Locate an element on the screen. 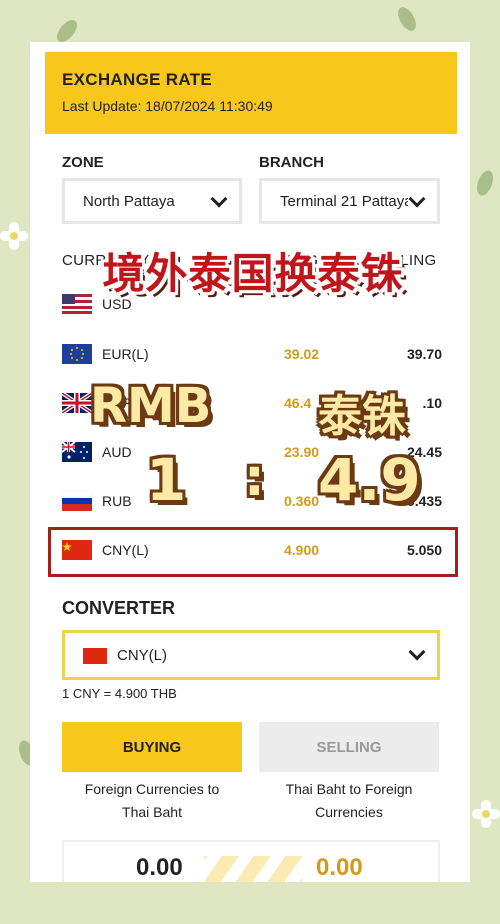  uk-flag-icon is located at coordinates (77, 403).